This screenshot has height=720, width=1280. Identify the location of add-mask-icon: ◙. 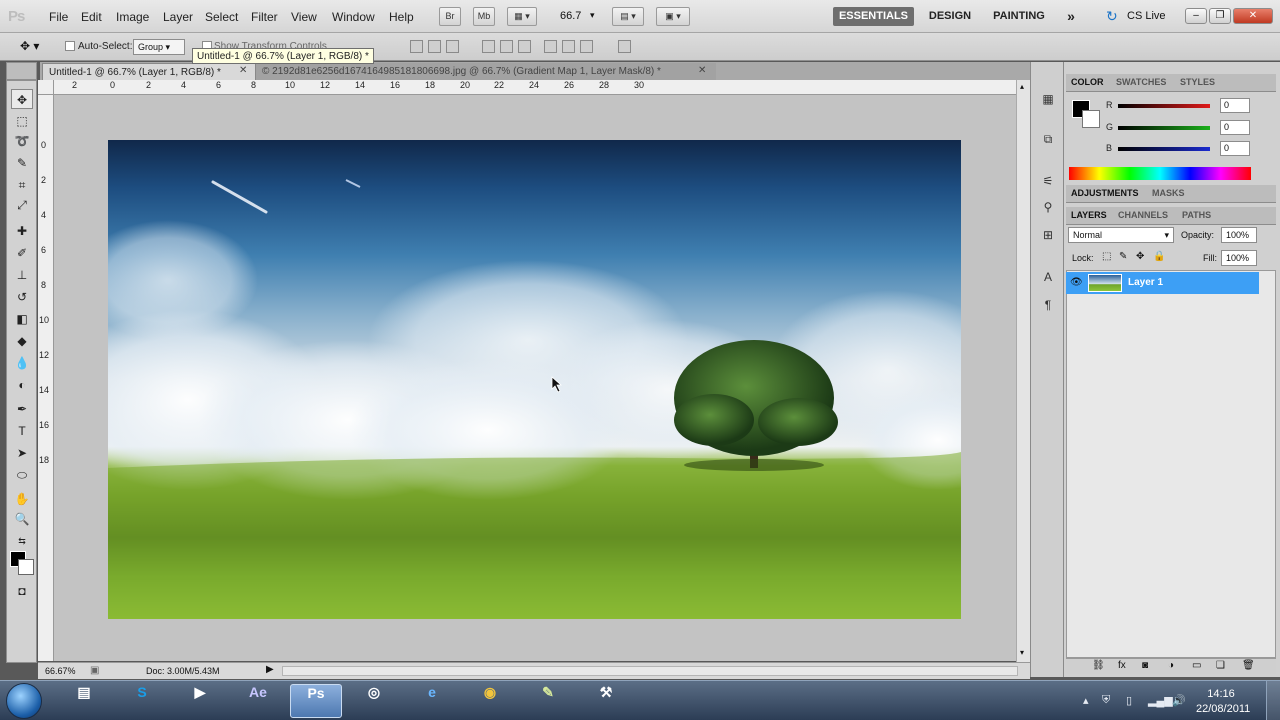
(1145, 665).